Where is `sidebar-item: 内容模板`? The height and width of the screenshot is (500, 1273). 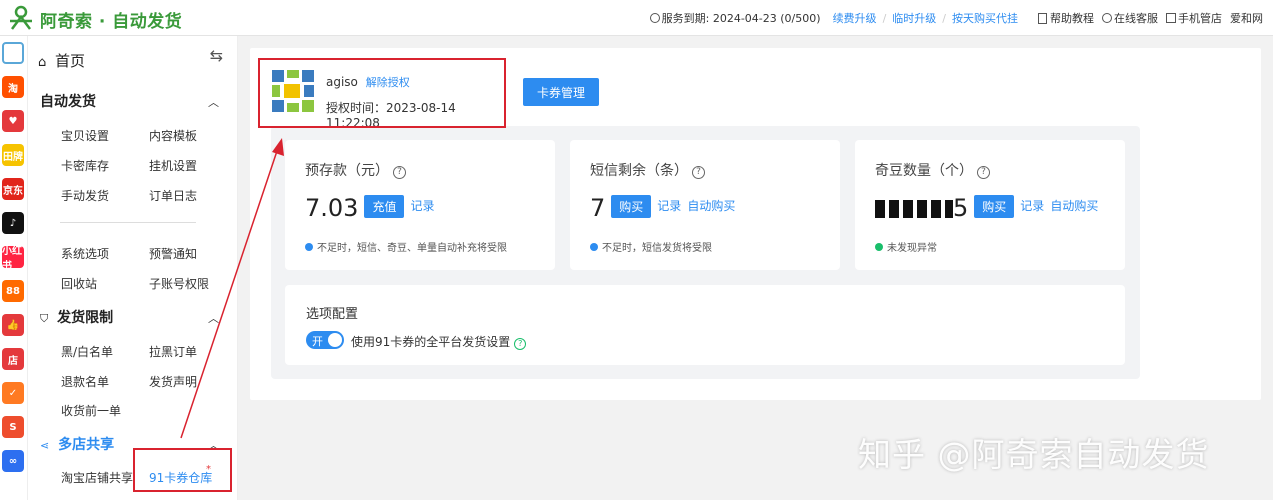
sidebar-item: 内容模板 is located at coordinates (173, 135).